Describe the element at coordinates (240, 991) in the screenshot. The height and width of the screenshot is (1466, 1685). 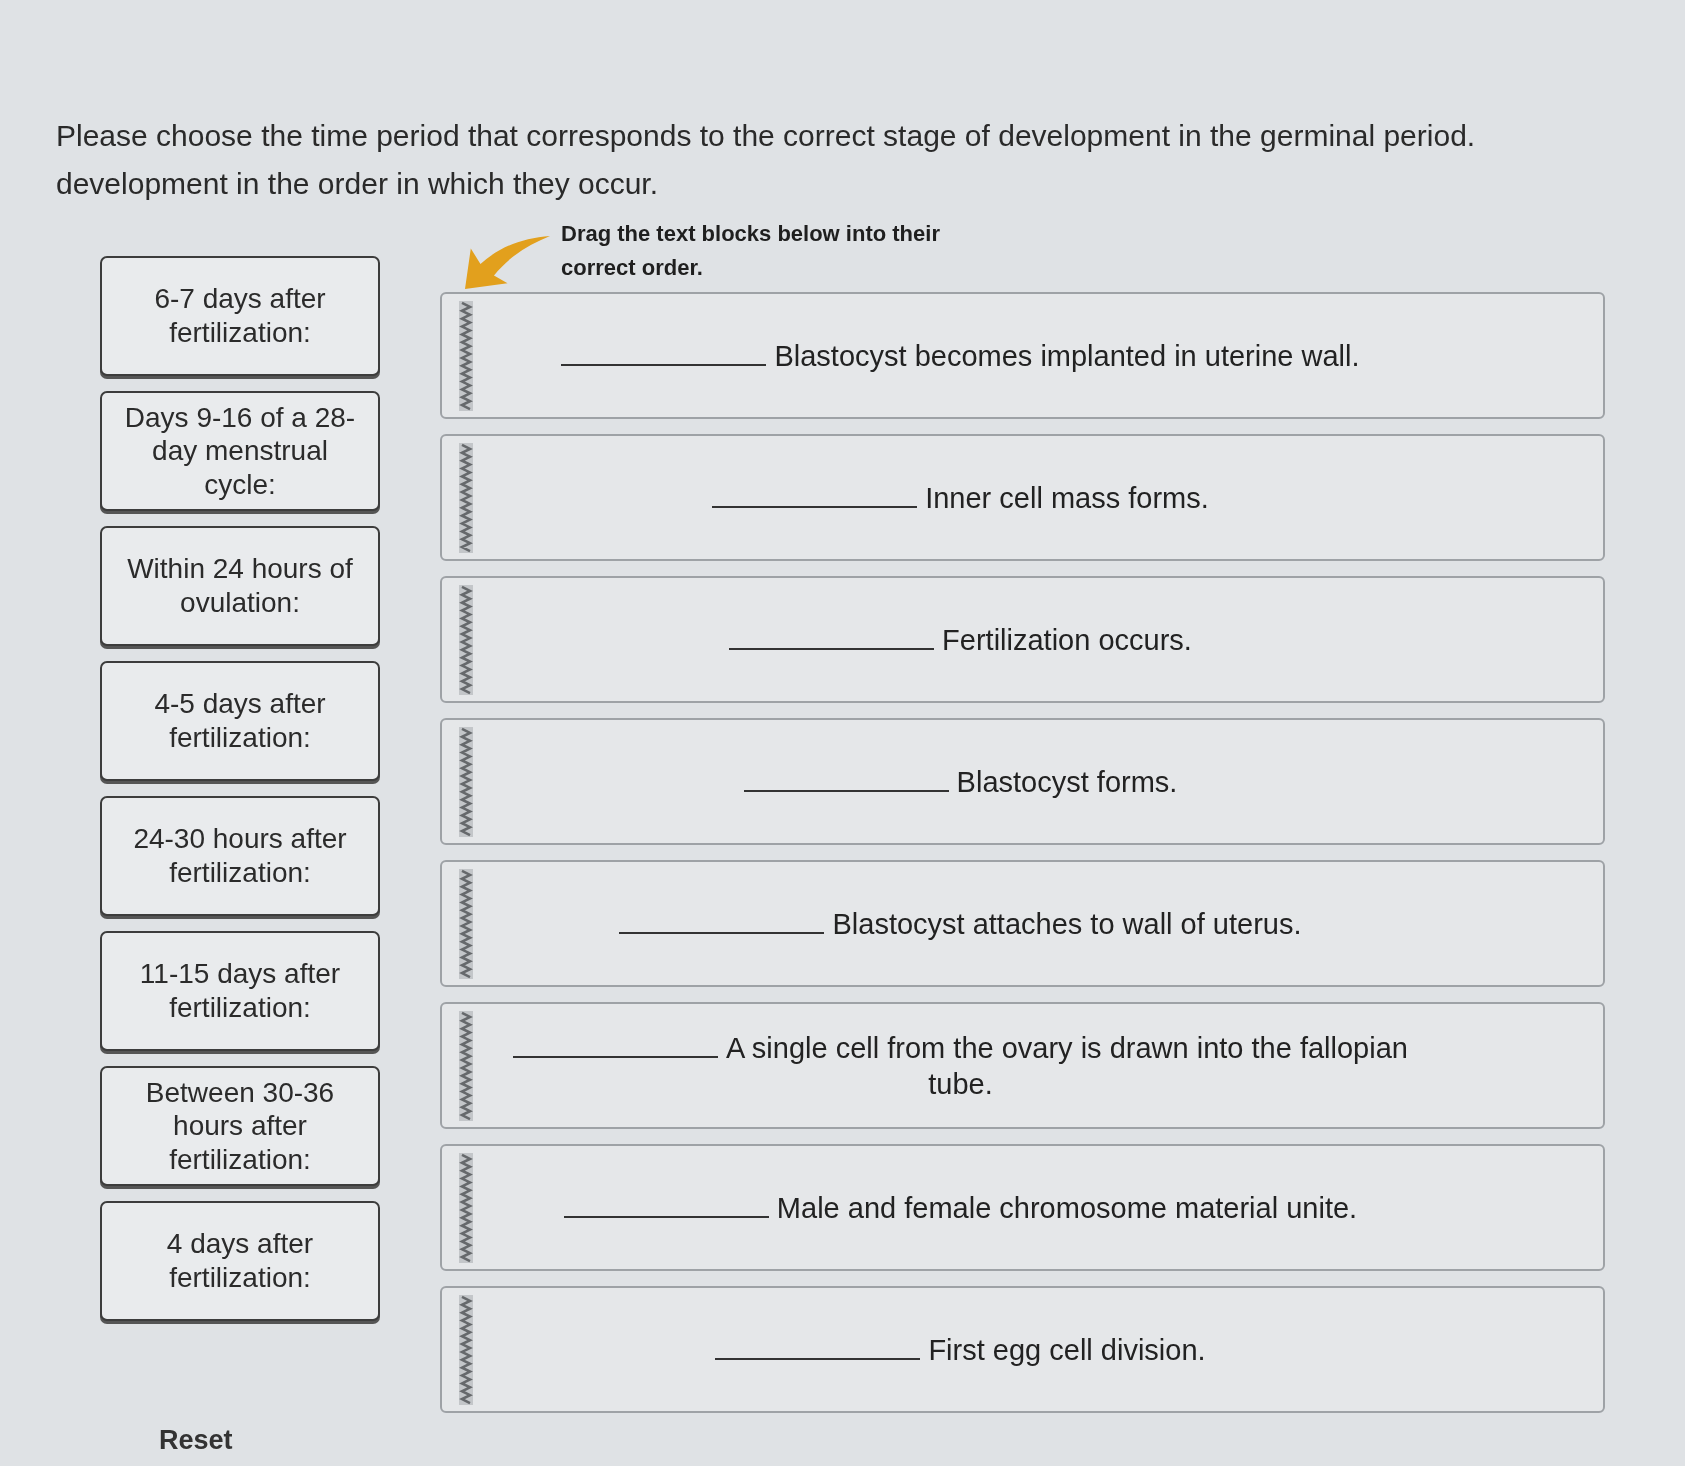
I see `time-period-card: 11-15 days after fertilization:` at that location.